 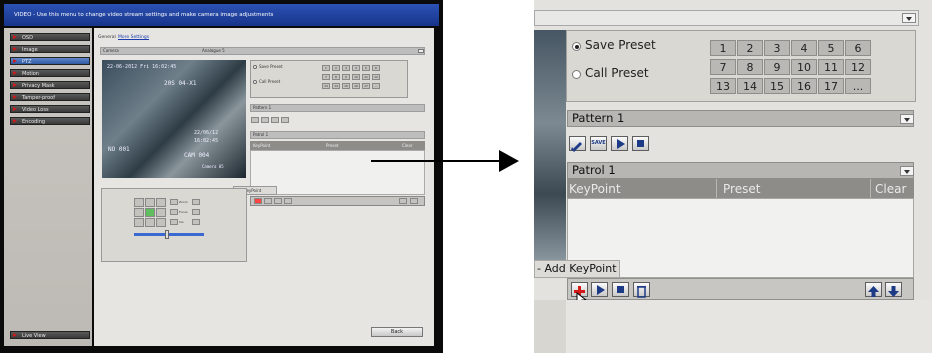 What do you see at coordinates (196, 212) in the screenshot?
I see `focus-minus-button` at bounding box center [196, 212].